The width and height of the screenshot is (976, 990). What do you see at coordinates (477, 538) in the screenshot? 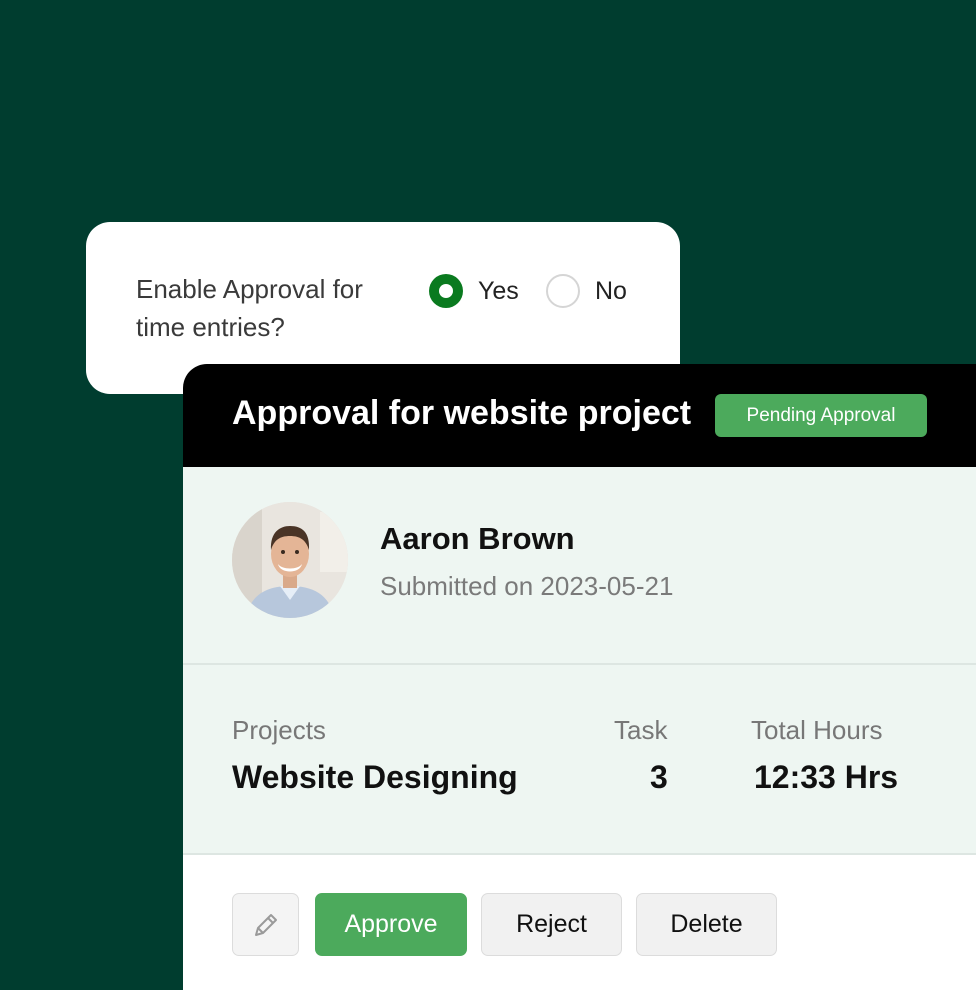
I see `user-name: Aaron Brown` at bounding box center [477, 538].